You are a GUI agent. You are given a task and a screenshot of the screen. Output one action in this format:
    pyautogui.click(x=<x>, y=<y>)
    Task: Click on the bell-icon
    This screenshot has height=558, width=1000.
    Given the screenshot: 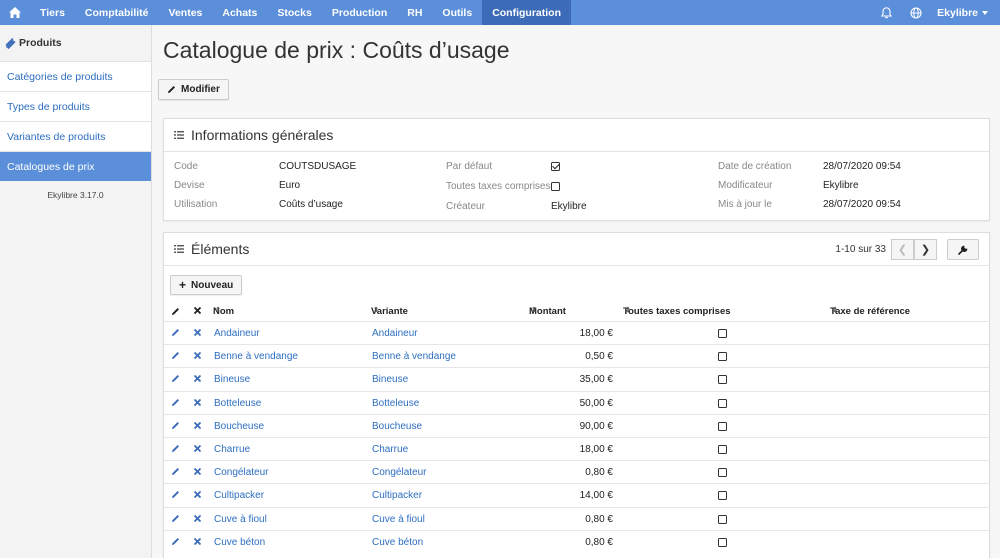 What is the action you would take?
    pyautogui.click(x=886, y=12)
    